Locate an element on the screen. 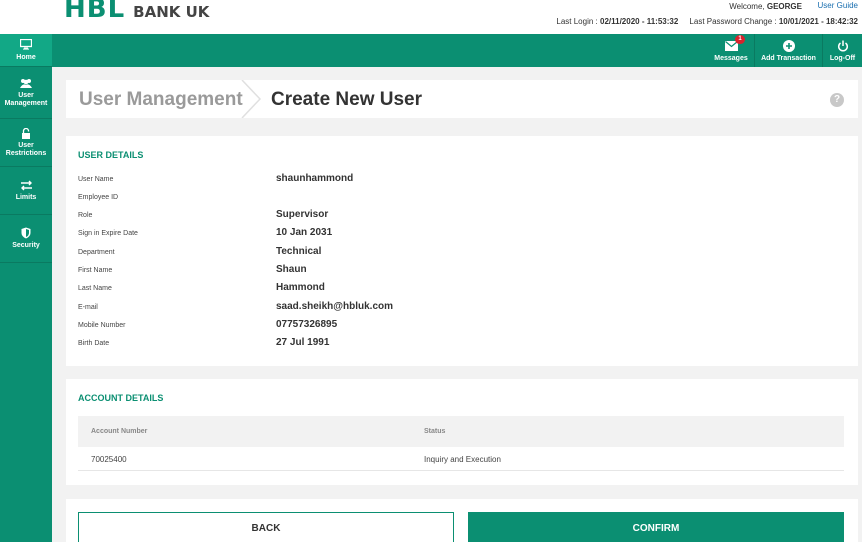 The height and width of the screenshot is (542, 862). detail-row-department: Department Technical is located at coordinates (428, 253).